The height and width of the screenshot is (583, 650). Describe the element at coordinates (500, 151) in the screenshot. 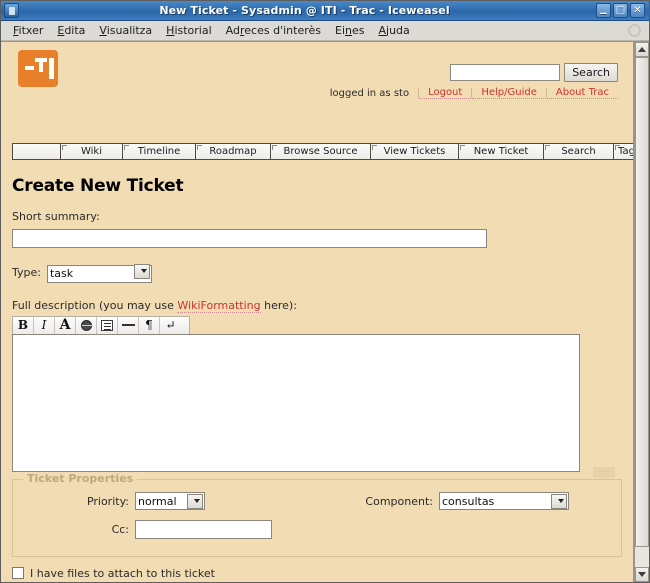

I see `nav-tab-new-ticket: New Ticket` at that location.